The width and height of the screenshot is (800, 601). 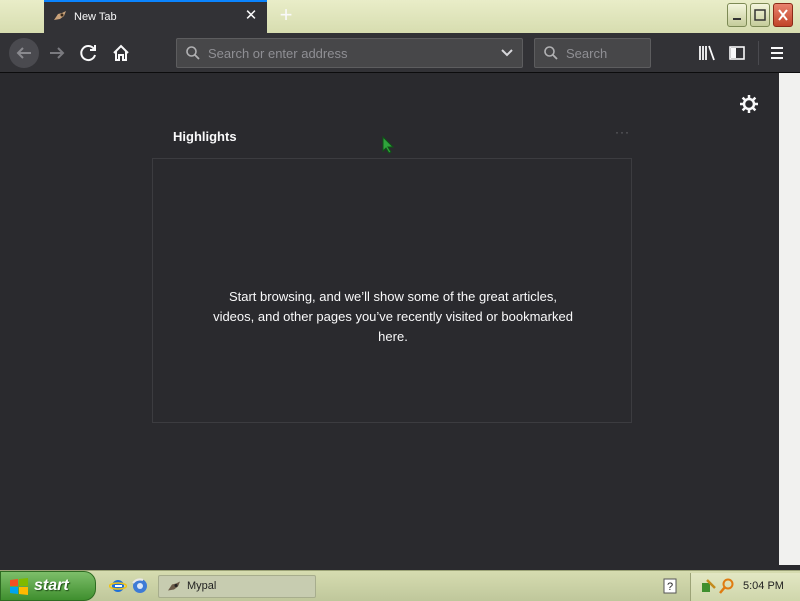 I want to click on chevron-down-icon, so click(x=507, y=53).